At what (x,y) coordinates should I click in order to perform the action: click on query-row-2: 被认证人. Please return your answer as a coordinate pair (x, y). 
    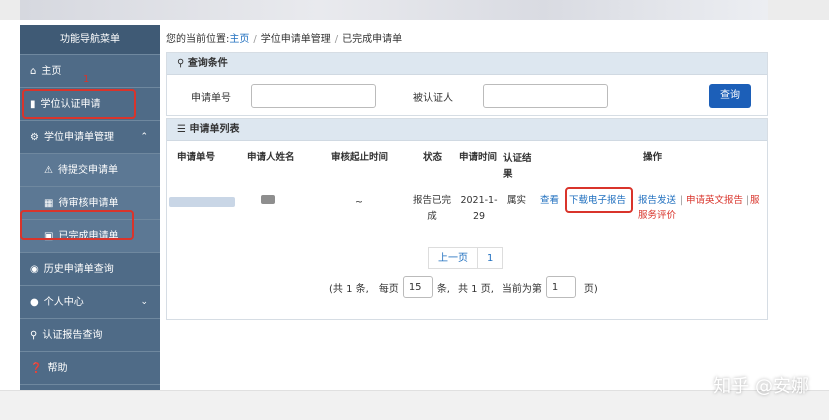
    Looking at the image, I should click on (510, 96).